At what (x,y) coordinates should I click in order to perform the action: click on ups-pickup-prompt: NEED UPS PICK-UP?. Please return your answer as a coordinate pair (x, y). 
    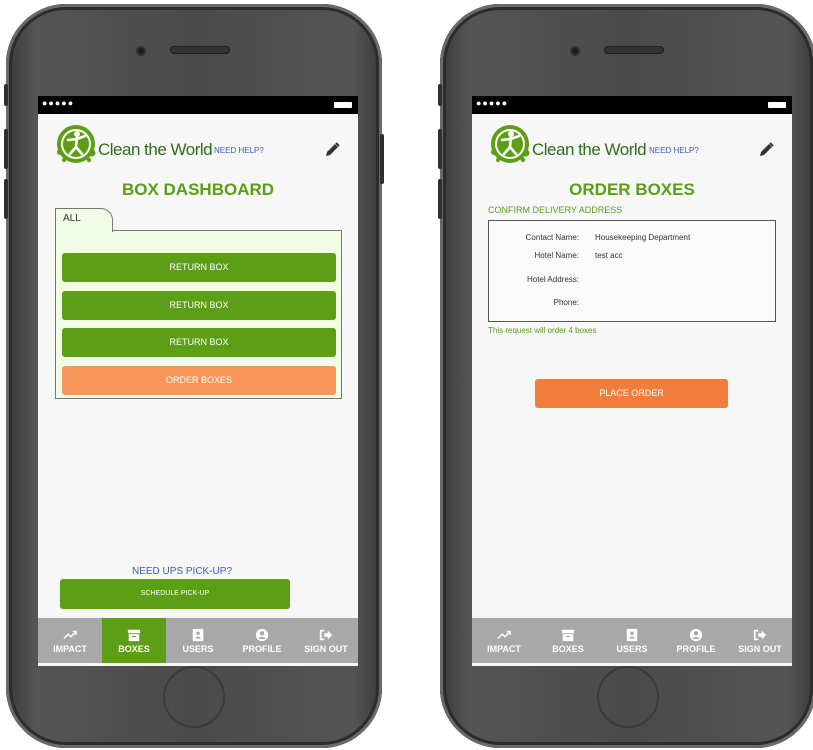
    Looking at the image, I should click on (182, 571).